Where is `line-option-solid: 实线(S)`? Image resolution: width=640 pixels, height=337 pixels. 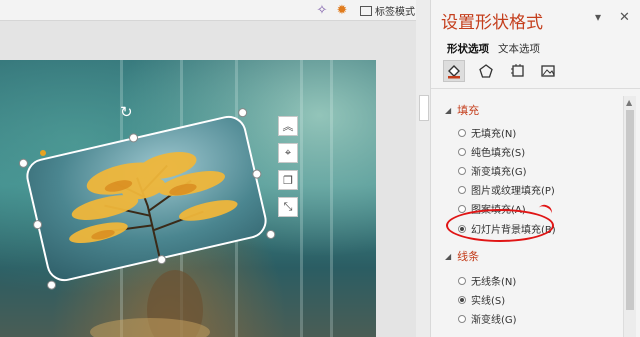 line-option-solid: 实线(S) is located at coordinates (481, 299).